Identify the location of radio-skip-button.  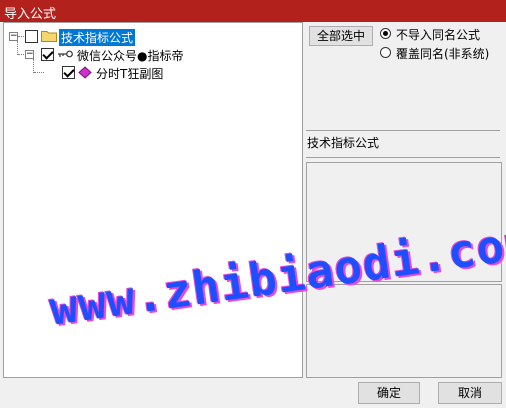
(385, 33).